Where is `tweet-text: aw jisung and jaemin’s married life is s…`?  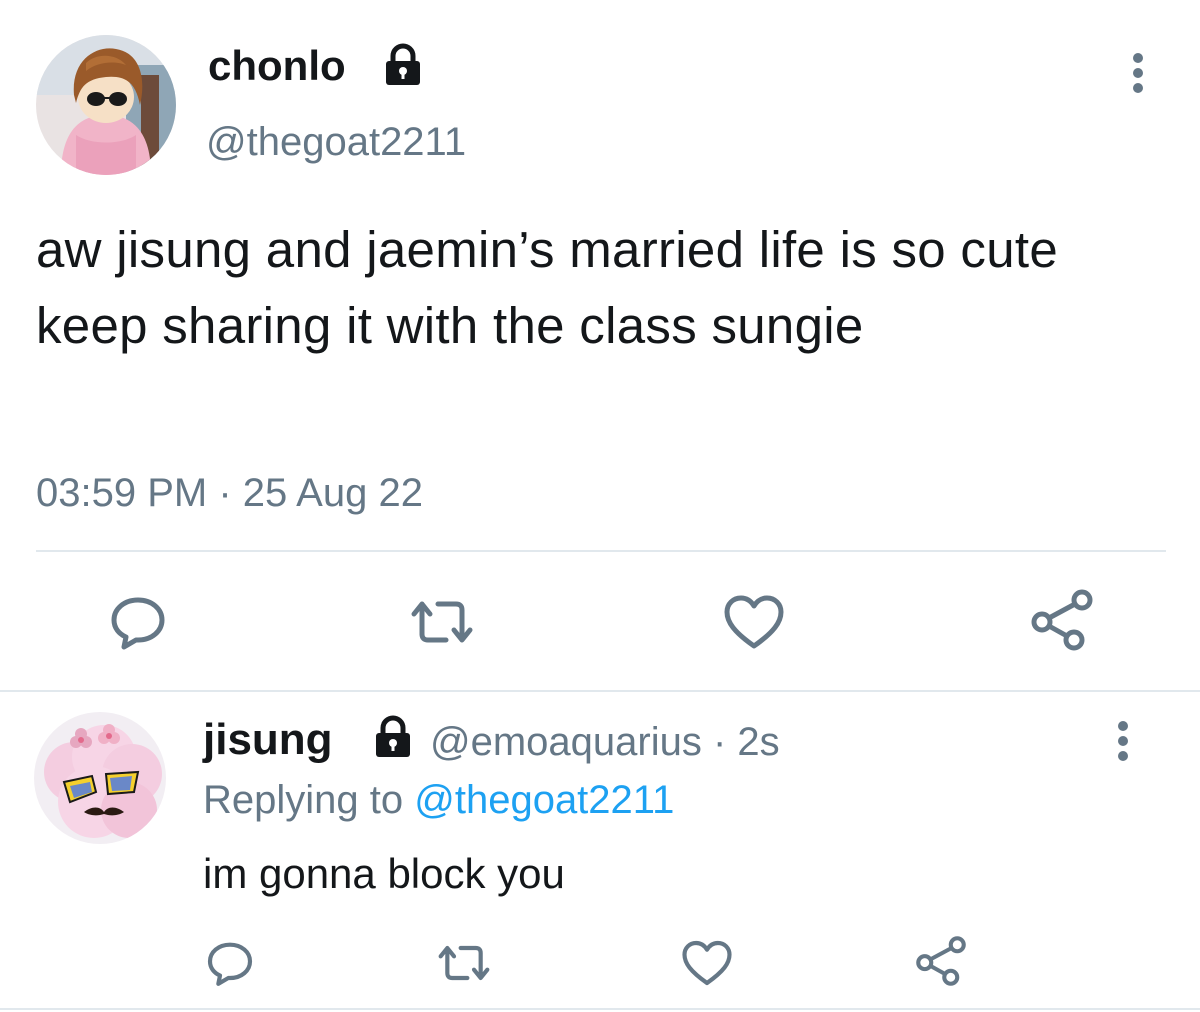
tweet-text: aw jisung and jaemin’s married life is s… is located at coordinates (547, 287).